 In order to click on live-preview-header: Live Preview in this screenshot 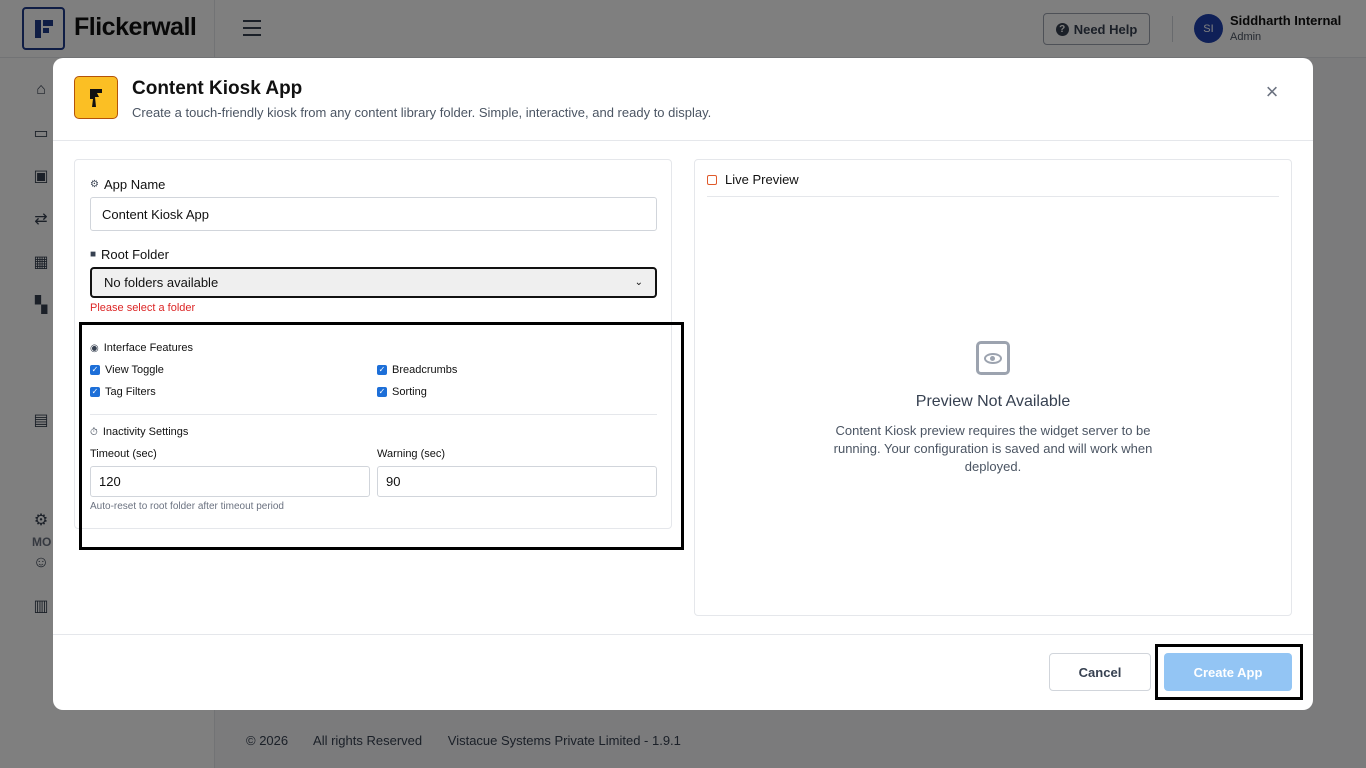, I will do `click(753, 179)`.